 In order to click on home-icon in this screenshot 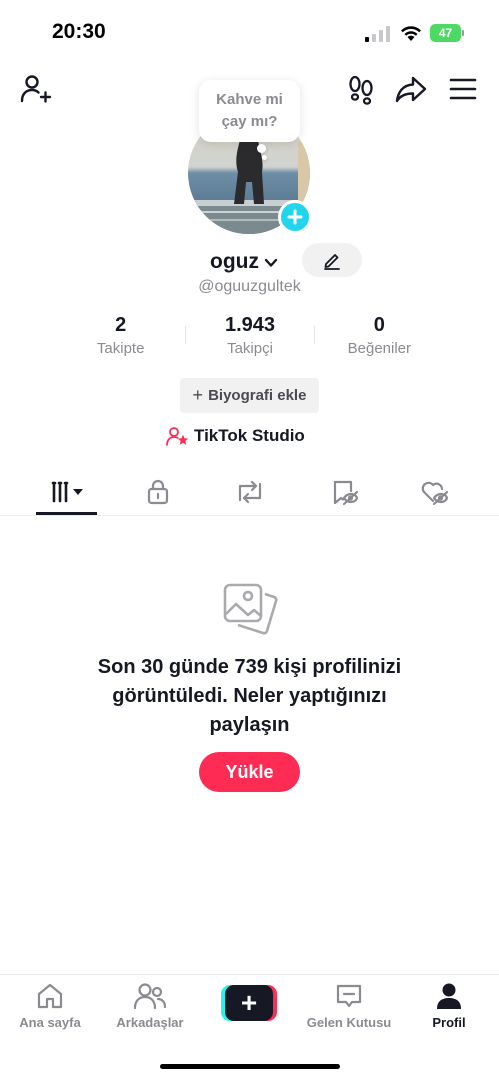, I will do `click(50, 996)`.